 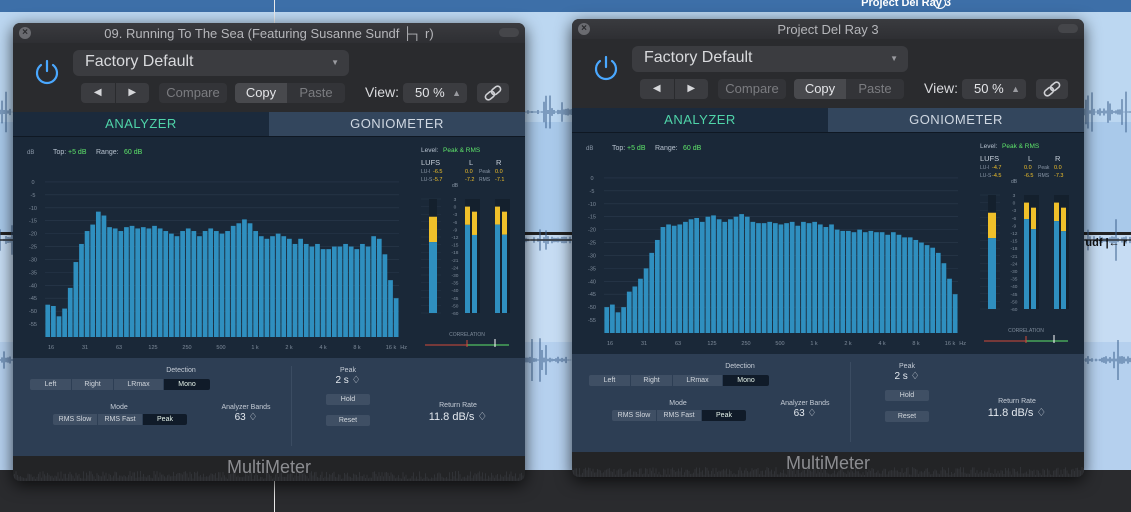 What do you see at coordinates (814, 344) in the screenshot?
I see `x-tick-label: 1 k` at bounding box center [814, 344].